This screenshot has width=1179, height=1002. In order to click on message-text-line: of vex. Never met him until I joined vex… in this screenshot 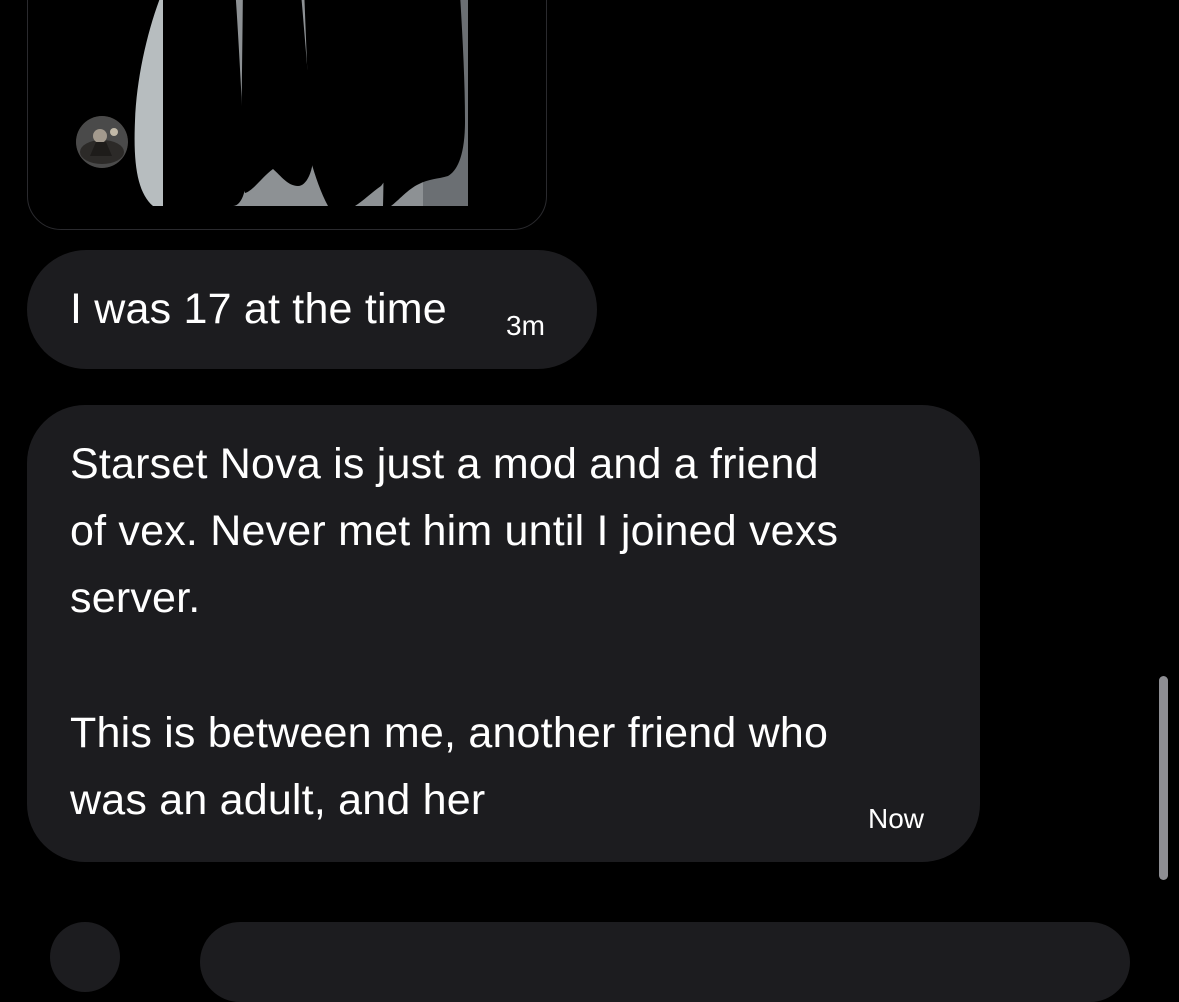, I will do `click(454, 531)`.